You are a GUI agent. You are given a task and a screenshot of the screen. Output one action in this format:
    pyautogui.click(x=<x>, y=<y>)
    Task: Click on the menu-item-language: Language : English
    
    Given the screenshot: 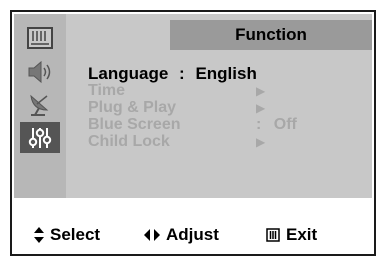 What is the action you would take?
    pyautogui.click(x=172, y=74)
    